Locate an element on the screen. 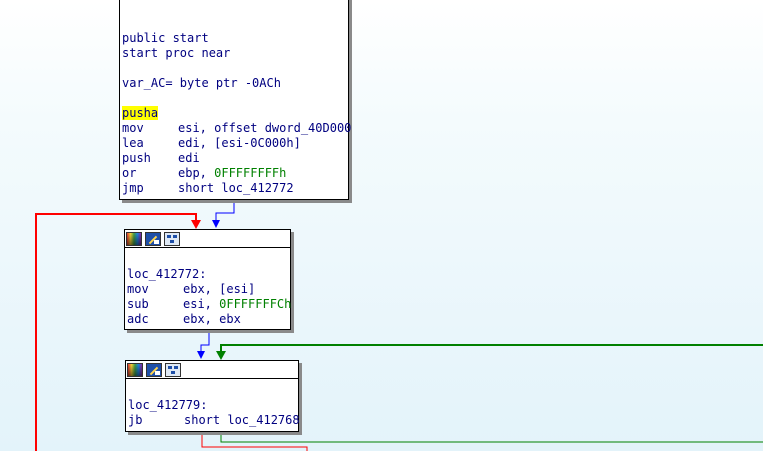 Image resolution: width=763 pixels, height=451 pixels. instruction-line: lea edi, [esi-0C000h] is located at coordinates (235, 143).